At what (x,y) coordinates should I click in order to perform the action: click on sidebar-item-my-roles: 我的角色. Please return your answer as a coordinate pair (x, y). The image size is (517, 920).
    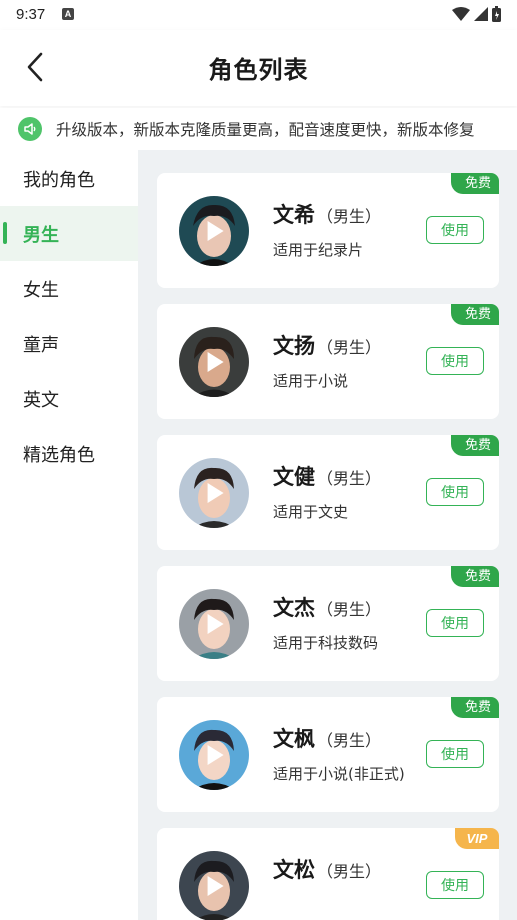
    Looking at the image, I should click on (69, 178).